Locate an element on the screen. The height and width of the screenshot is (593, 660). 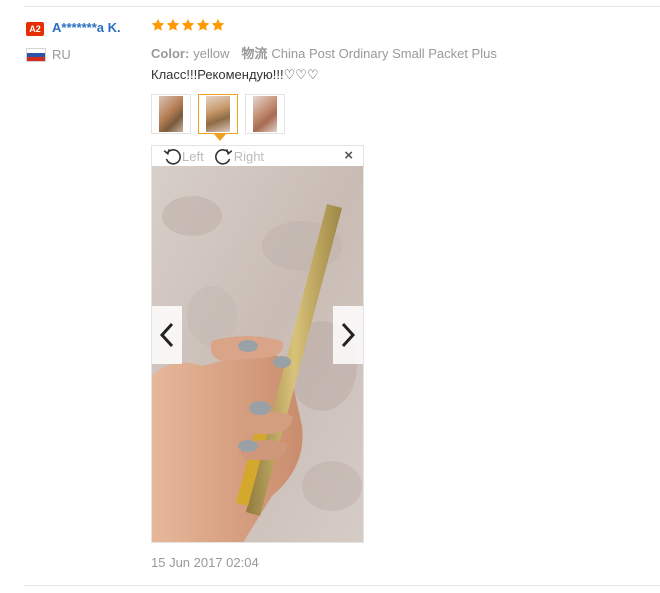
shipping-label: 物流 is located at coordinates (254, 53).